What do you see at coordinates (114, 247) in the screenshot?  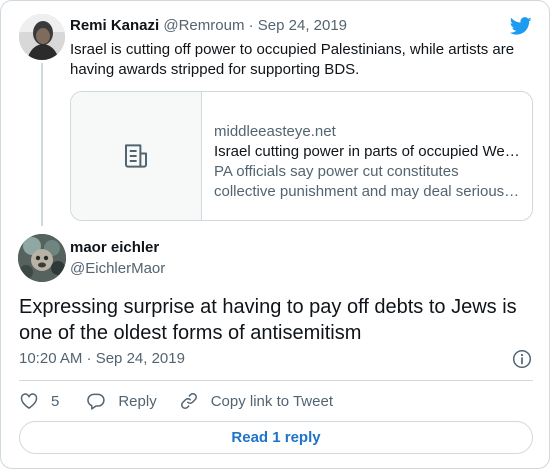 I see `author-display-name: maor eichler` at bounding box center [114, 247].